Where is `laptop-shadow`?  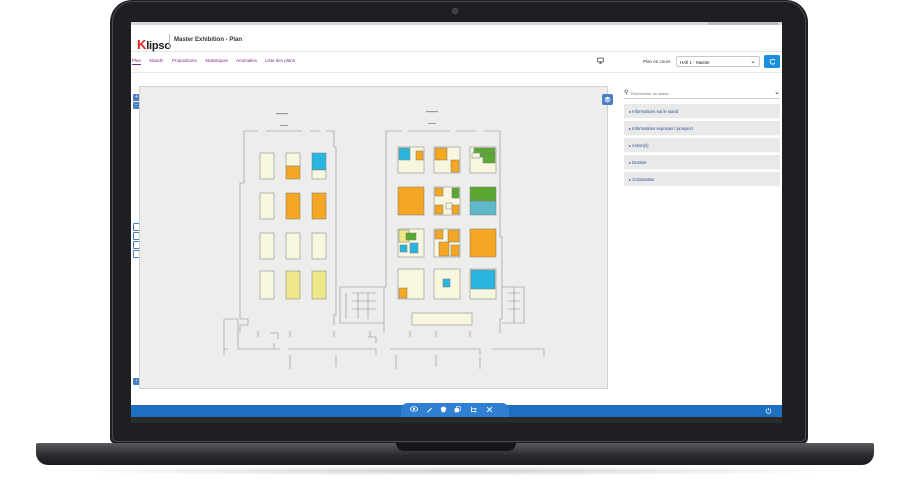 laptop-shadow is located at coordinates (455, 471).